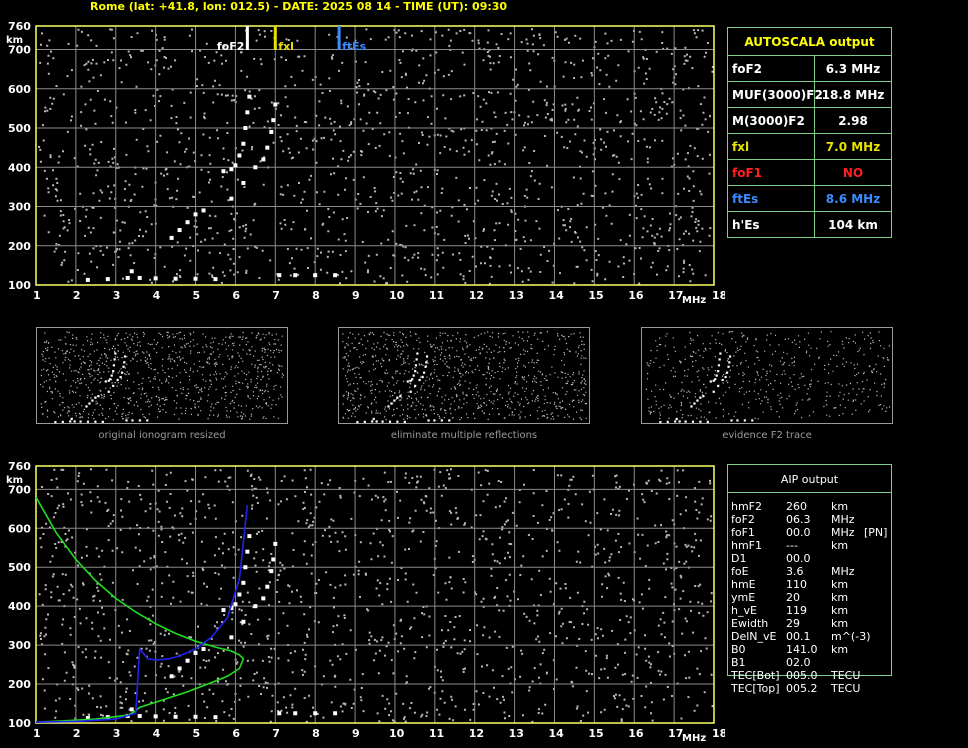 The image size is (968, 748). I want to click on autoscala-row: foF2 6.3 MHz, so click(809, 68).